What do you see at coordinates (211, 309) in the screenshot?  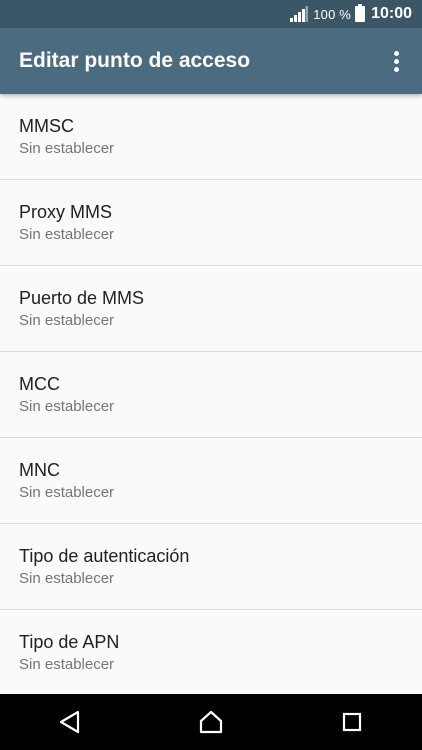 I see `setting-item-mms-port: Puerto de MMS Sin establecer` at bounding box center [211, 309].